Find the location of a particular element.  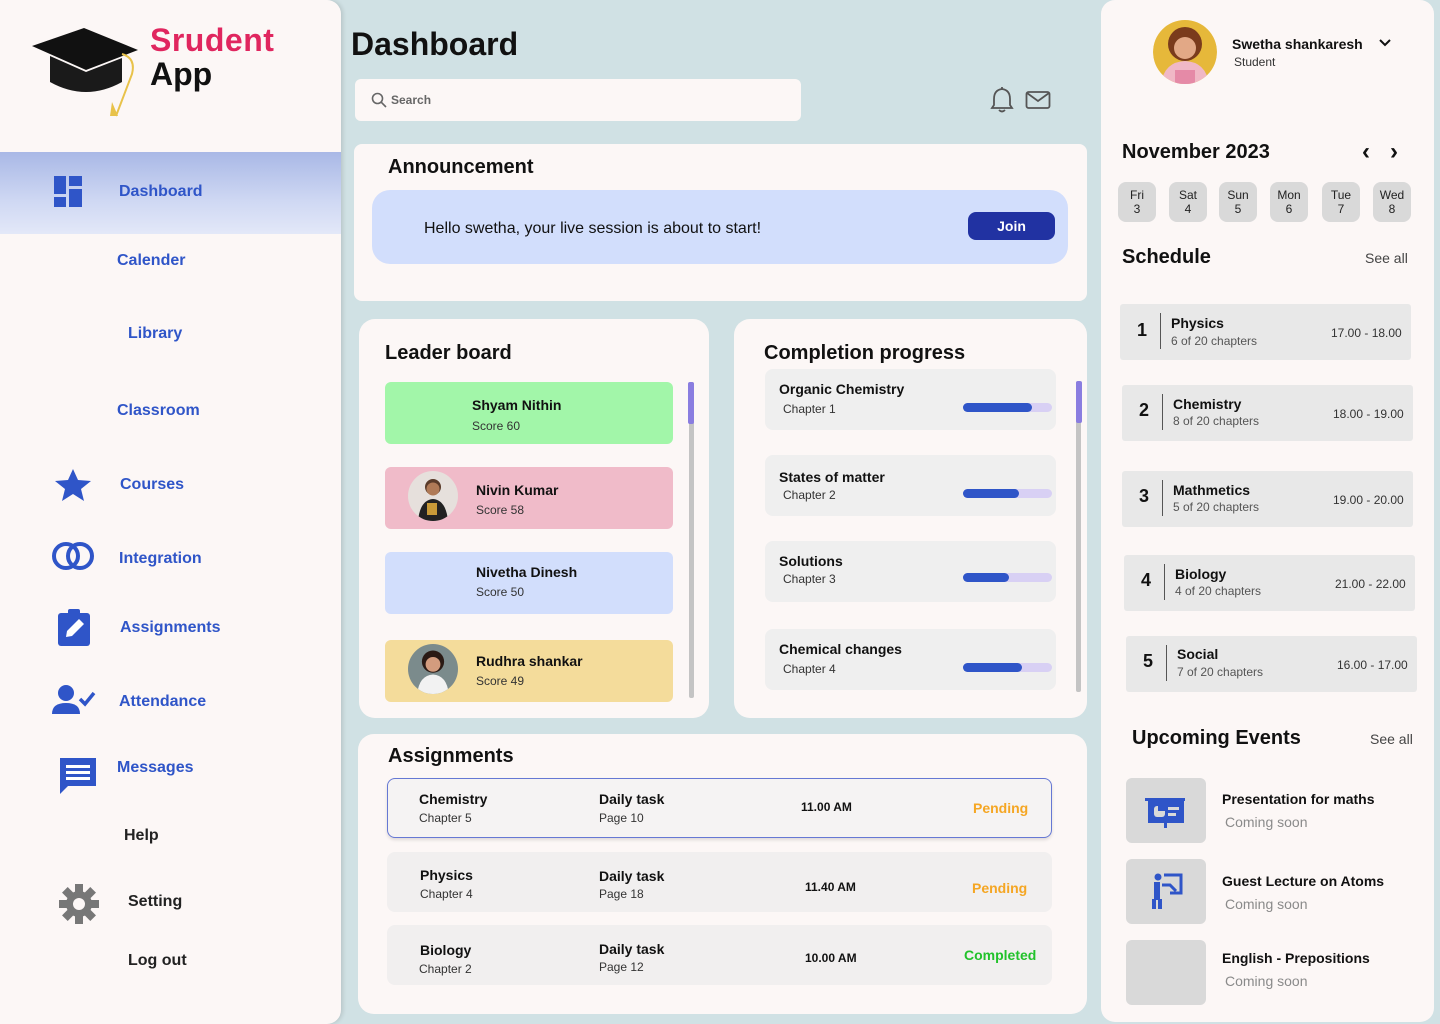

assignment-subject: Biology is located at coordinates (446, 950).